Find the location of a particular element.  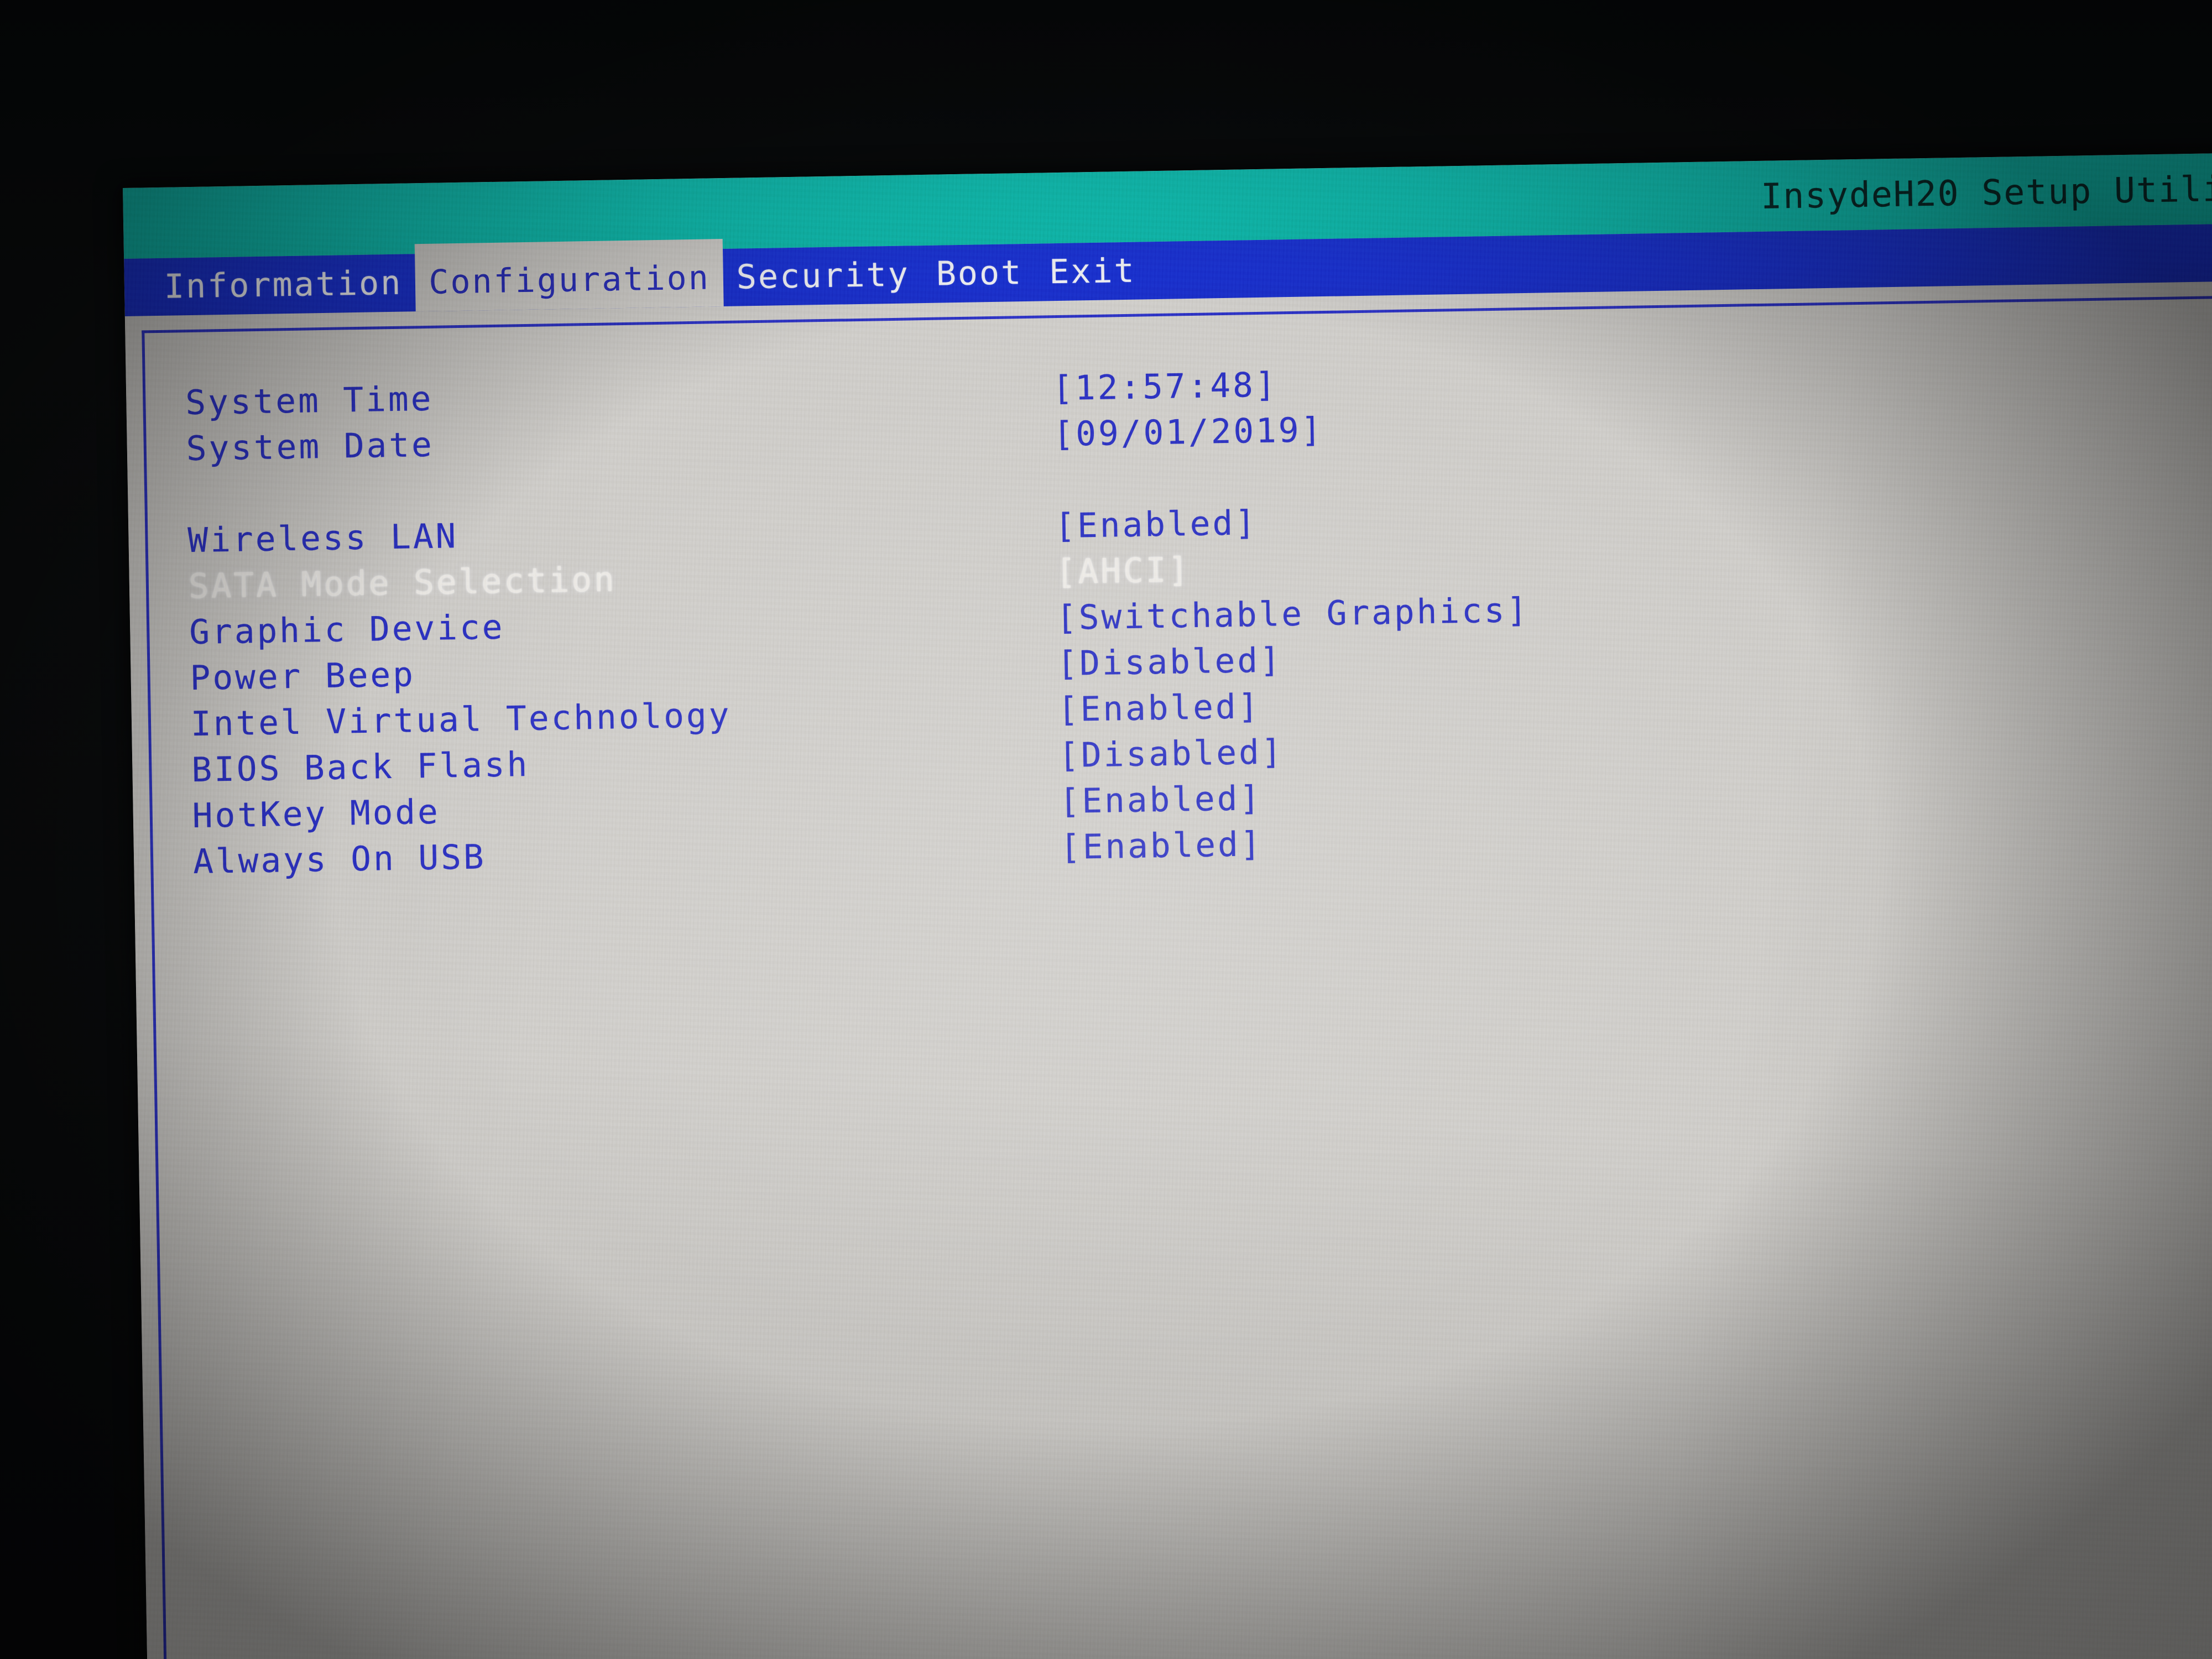

setting-value: [09/01/2019] is located at coordinates (1189, 432).